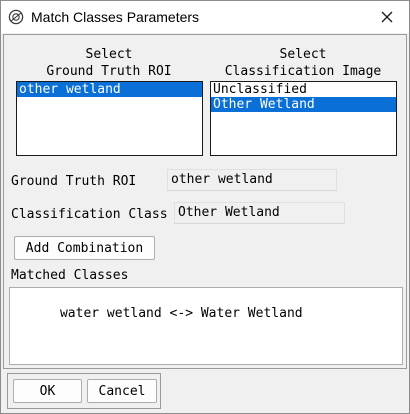  Describe the element at coordinates (109, 118) in the screenshot. I see `ground-truth-list: other wetland` at that location.